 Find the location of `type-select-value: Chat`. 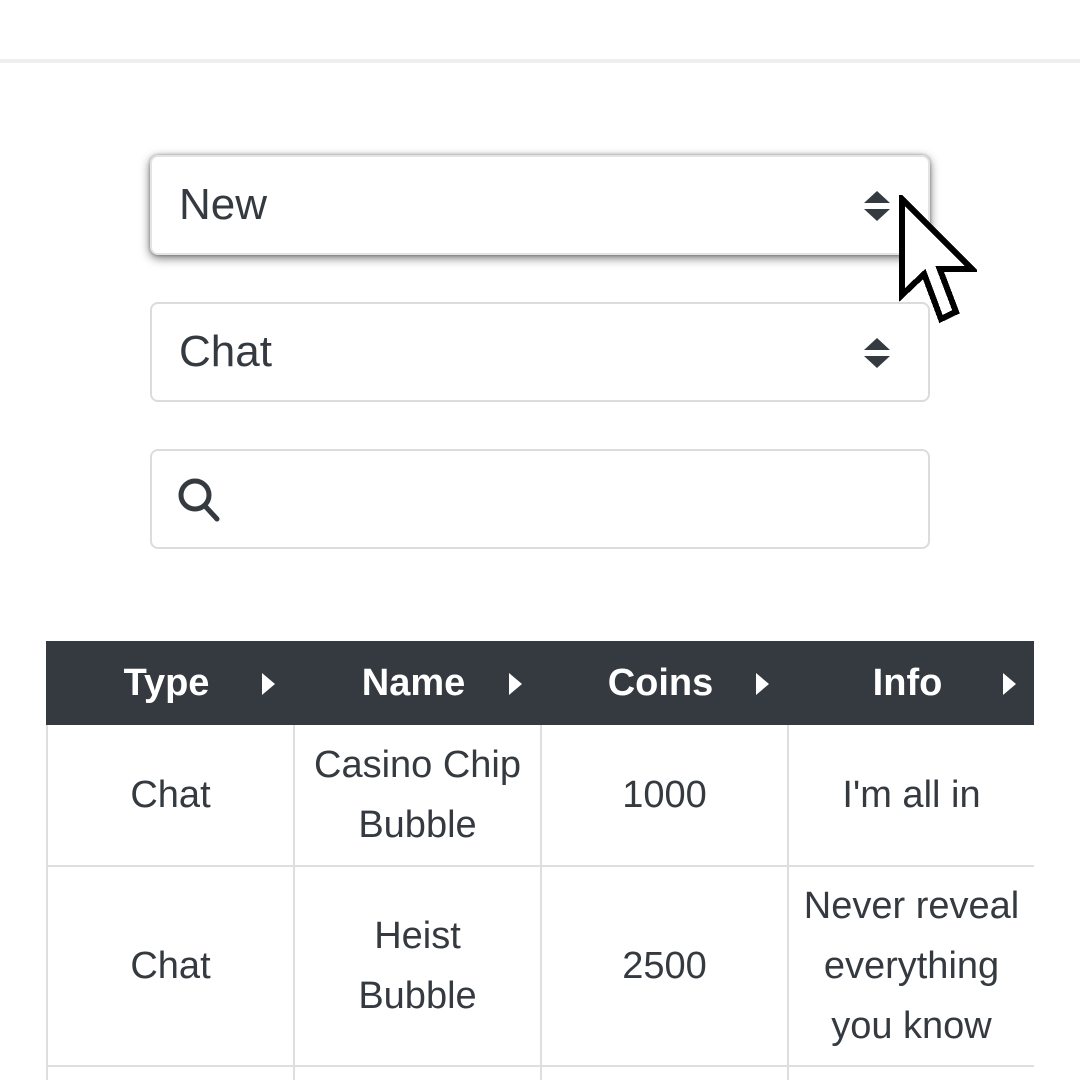

type-select-value: Chat is located at coordinates (225, 351).